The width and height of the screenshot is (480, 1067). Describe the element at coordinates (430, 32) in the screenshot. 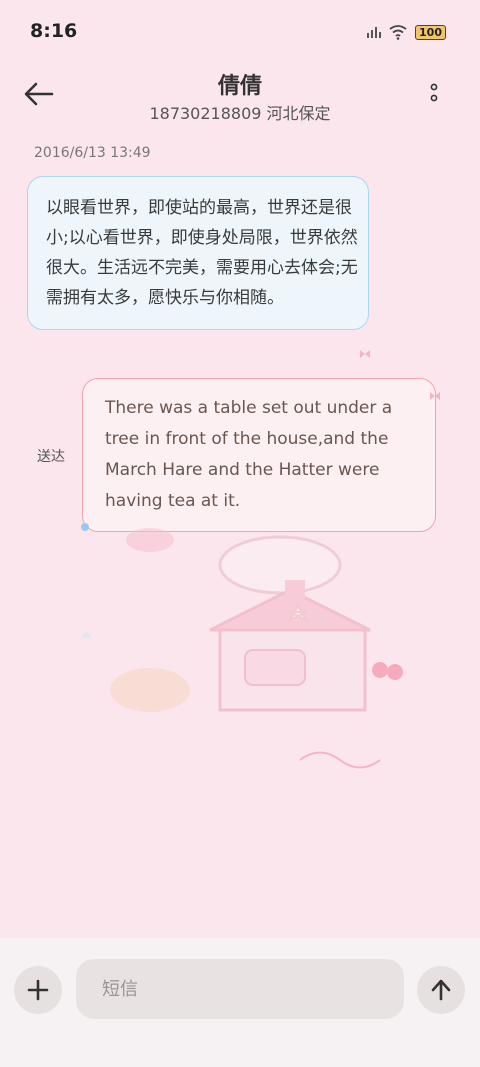

I see `battery-icon: 100` at that location.